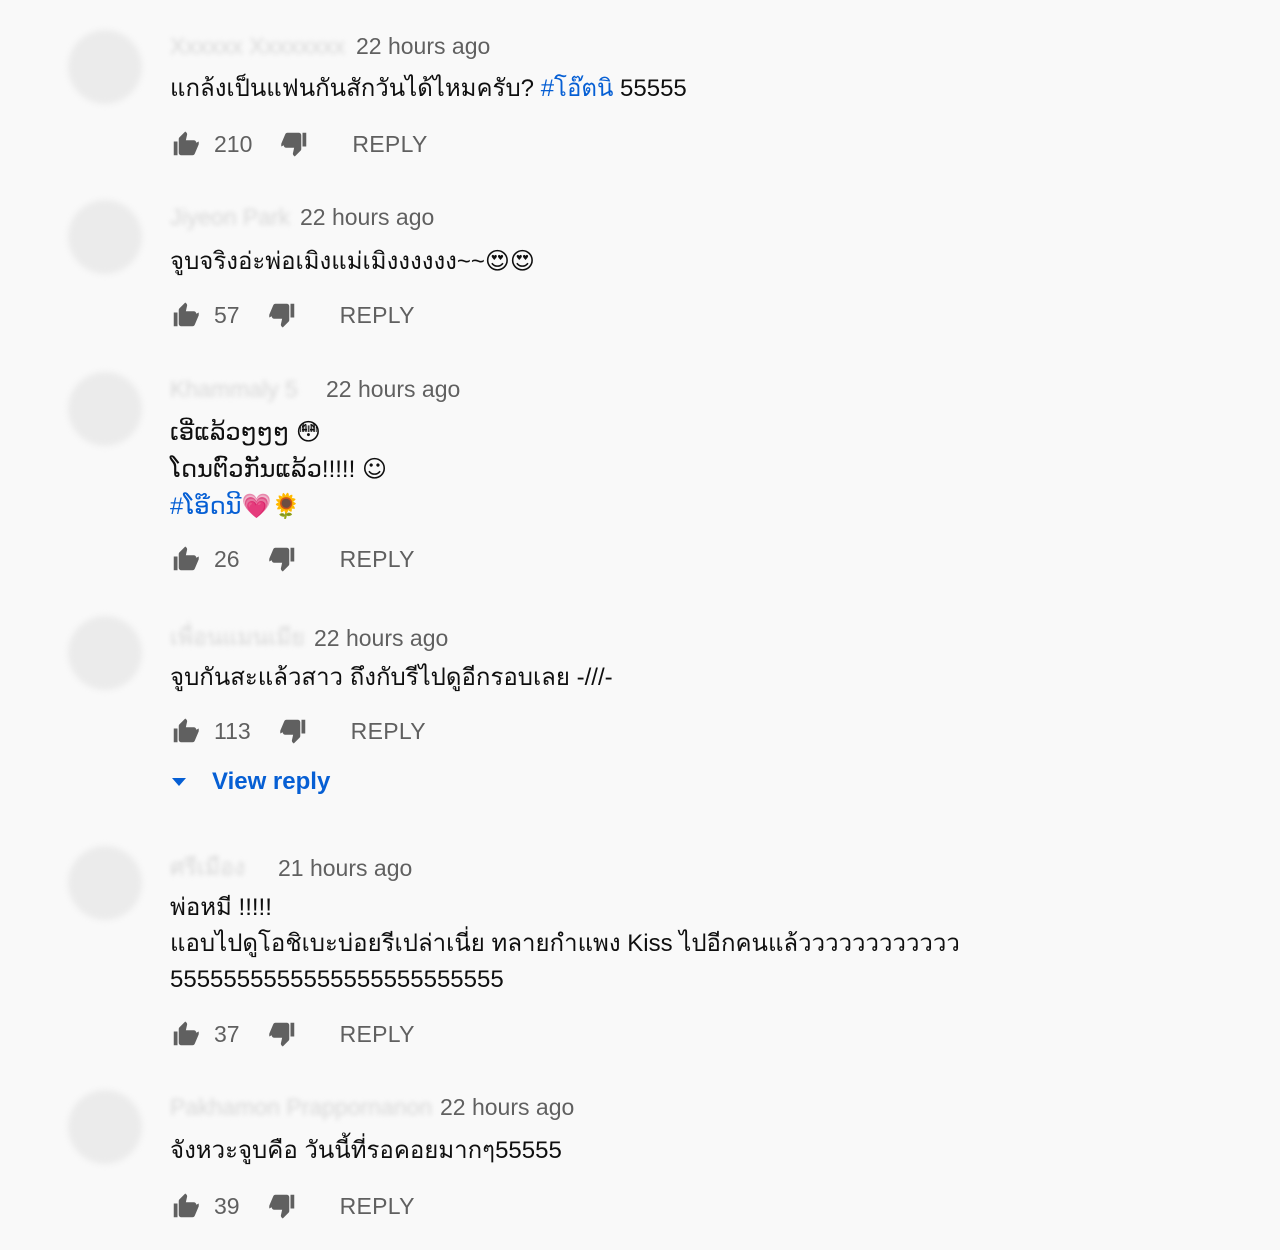 Image resolution: width=1280 pixels, height=1250 pixels. Describe the element at coordinates (565, 908) in the screenshot. I see `comment-line: พ่อหมี !!!!!` at that location.